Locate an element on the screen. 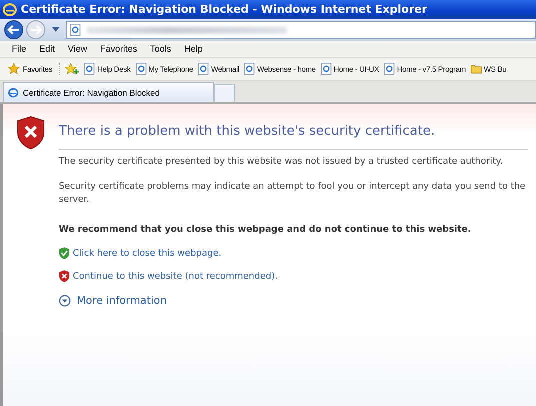 The image size is (536, 406). menu-item: File is located at coordinates (19, 49).